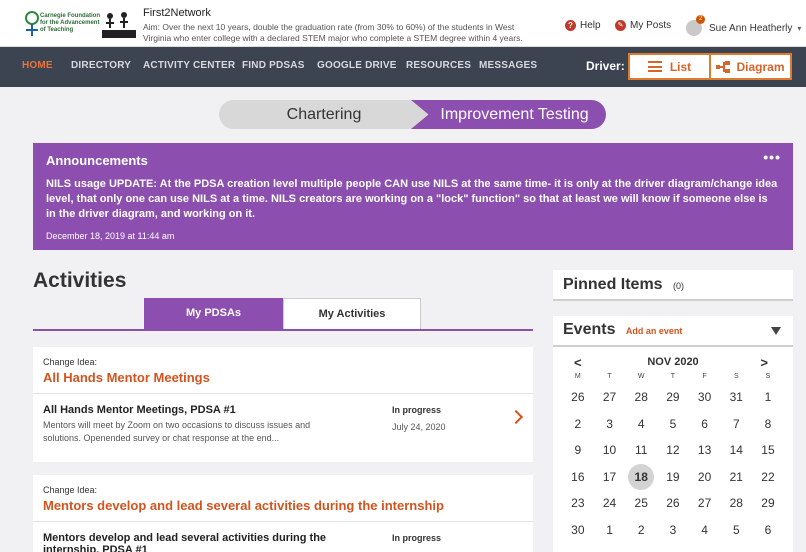 This screenshot has width=806, height=552. Describe the element at coordinates (776, 331) in the screenshot. I see `caret-down-icon` at that location.